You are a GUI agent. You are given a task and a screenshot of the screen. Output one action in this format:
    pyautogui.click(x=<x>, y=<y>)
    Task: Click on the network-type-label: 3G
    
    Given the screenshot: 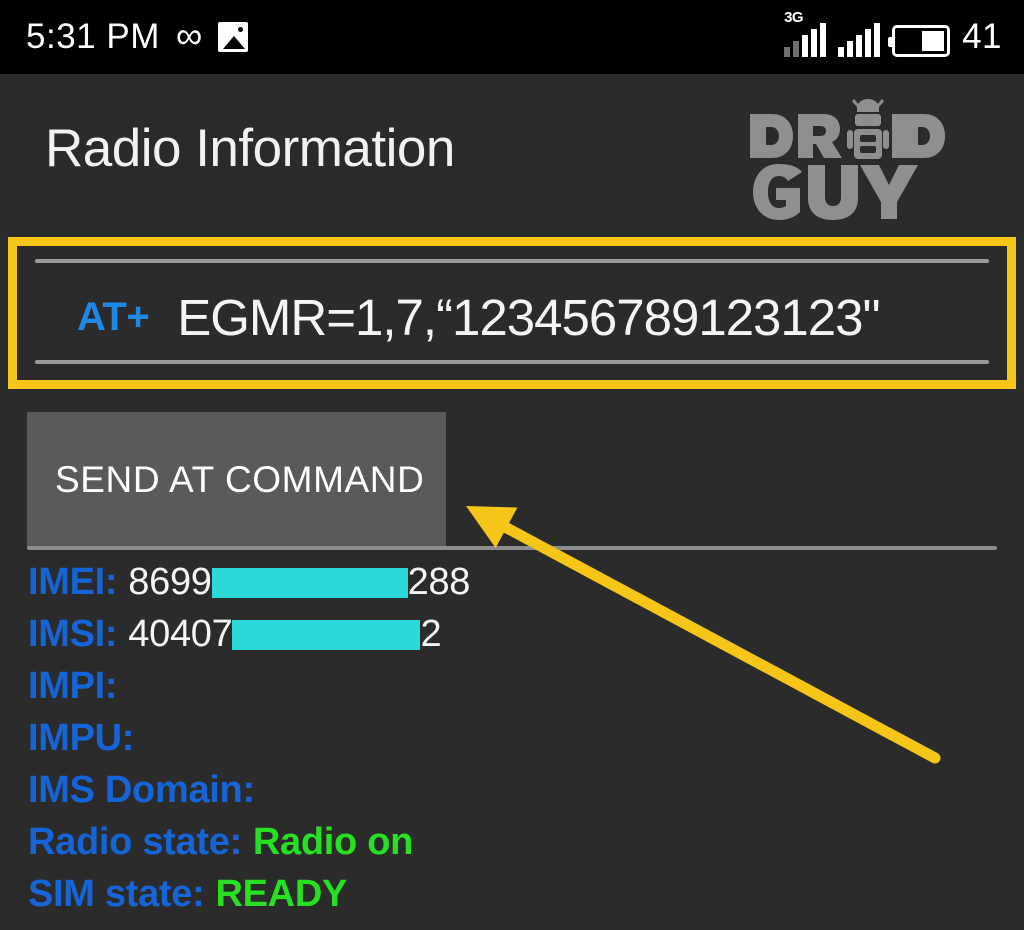 What is the action you would take?
    pyautogui.click(x=794, y=17)
    